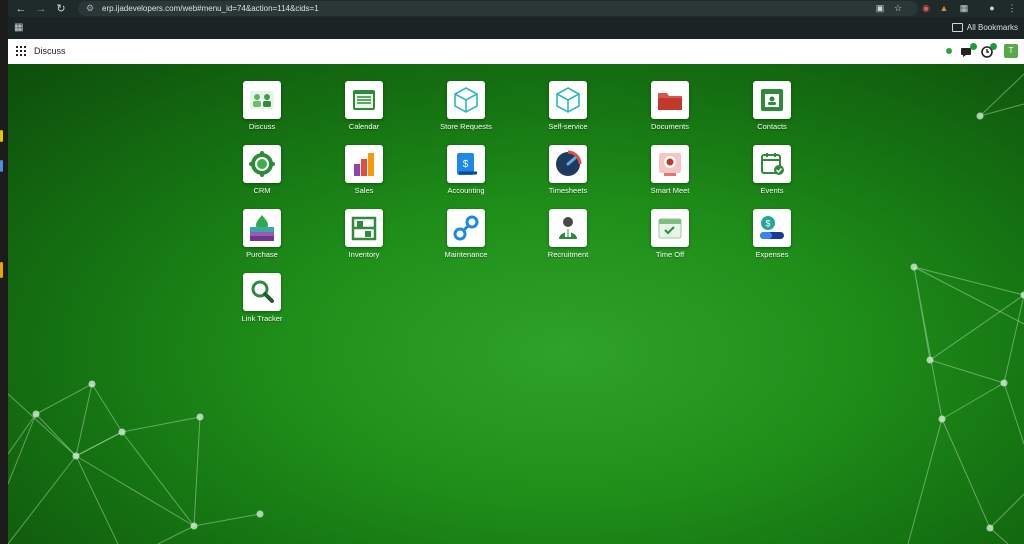 This screenshot has height=544, width=1024. I want to click on app-time-off: Time Off, so click(670, 239).